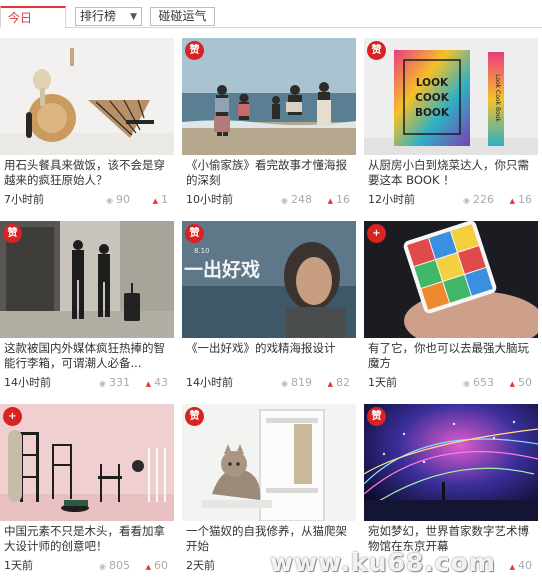  What do you see at coordinates (222, 269) in the screenshot?
I see `movie-title-art: 一出好戏` at bounding box center [222, 269].